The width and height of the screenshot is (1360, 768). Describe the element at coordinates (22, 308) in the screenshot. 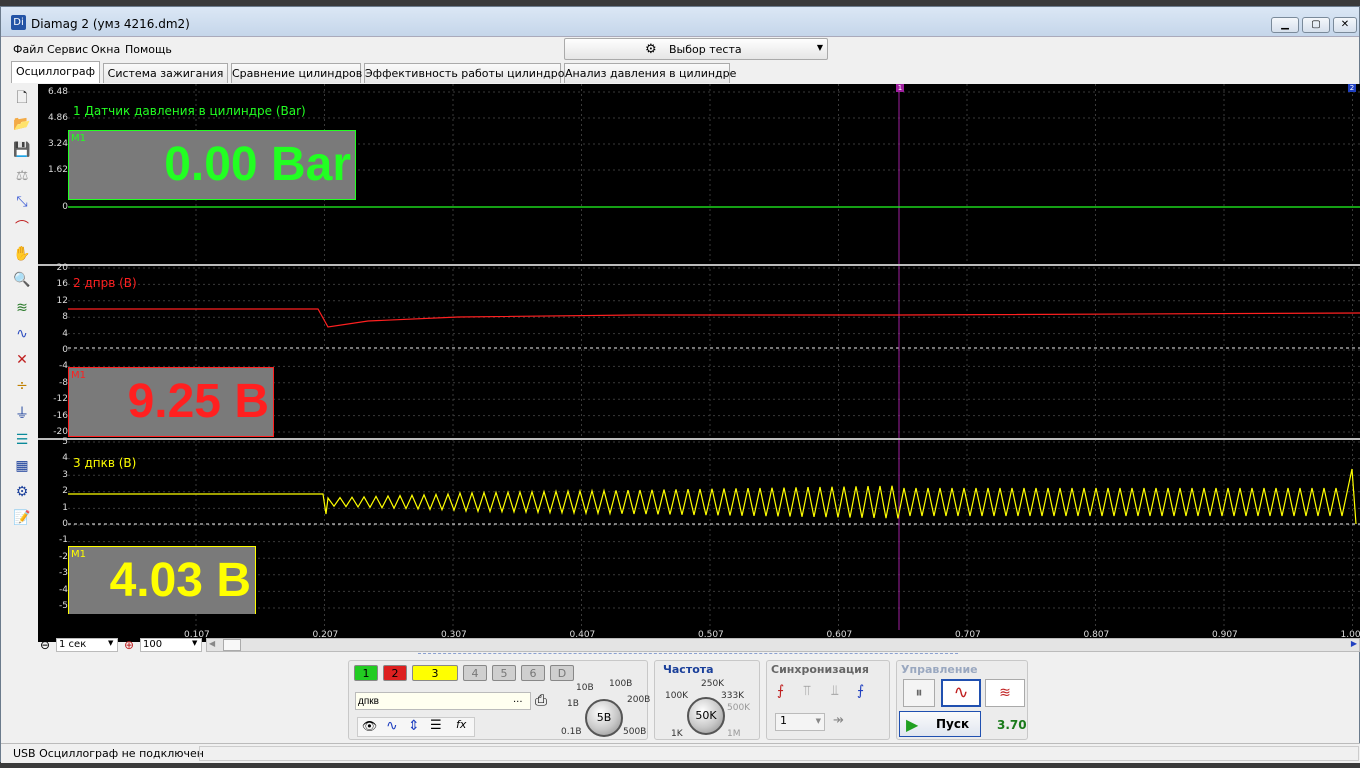

I see `waves-icon: ≋` at that location.